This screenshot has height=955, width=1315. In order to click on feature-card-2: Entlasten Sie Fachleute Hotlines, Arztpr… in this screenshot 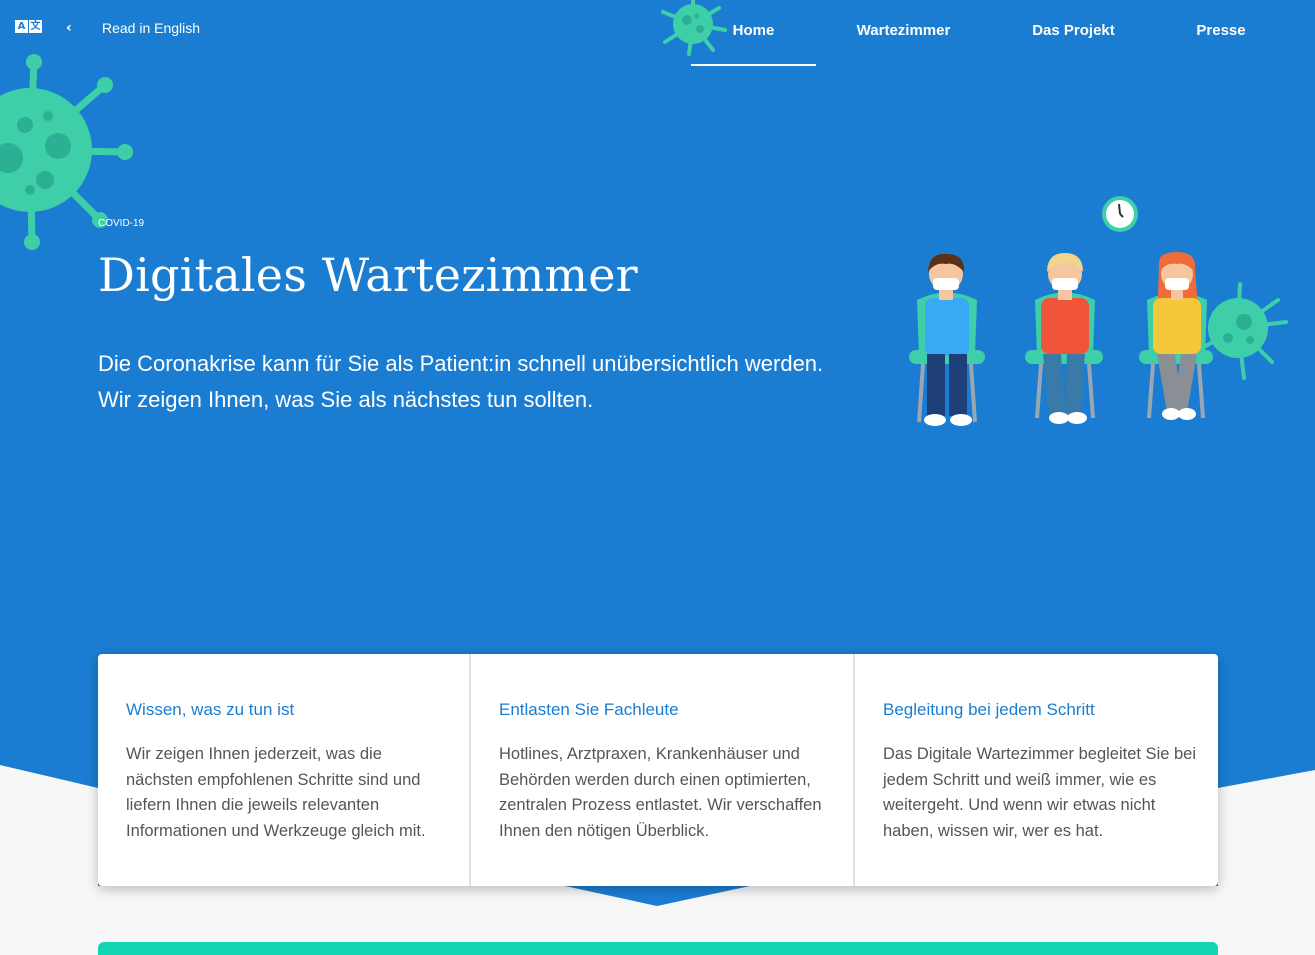, I will do `click(661, 770)`.